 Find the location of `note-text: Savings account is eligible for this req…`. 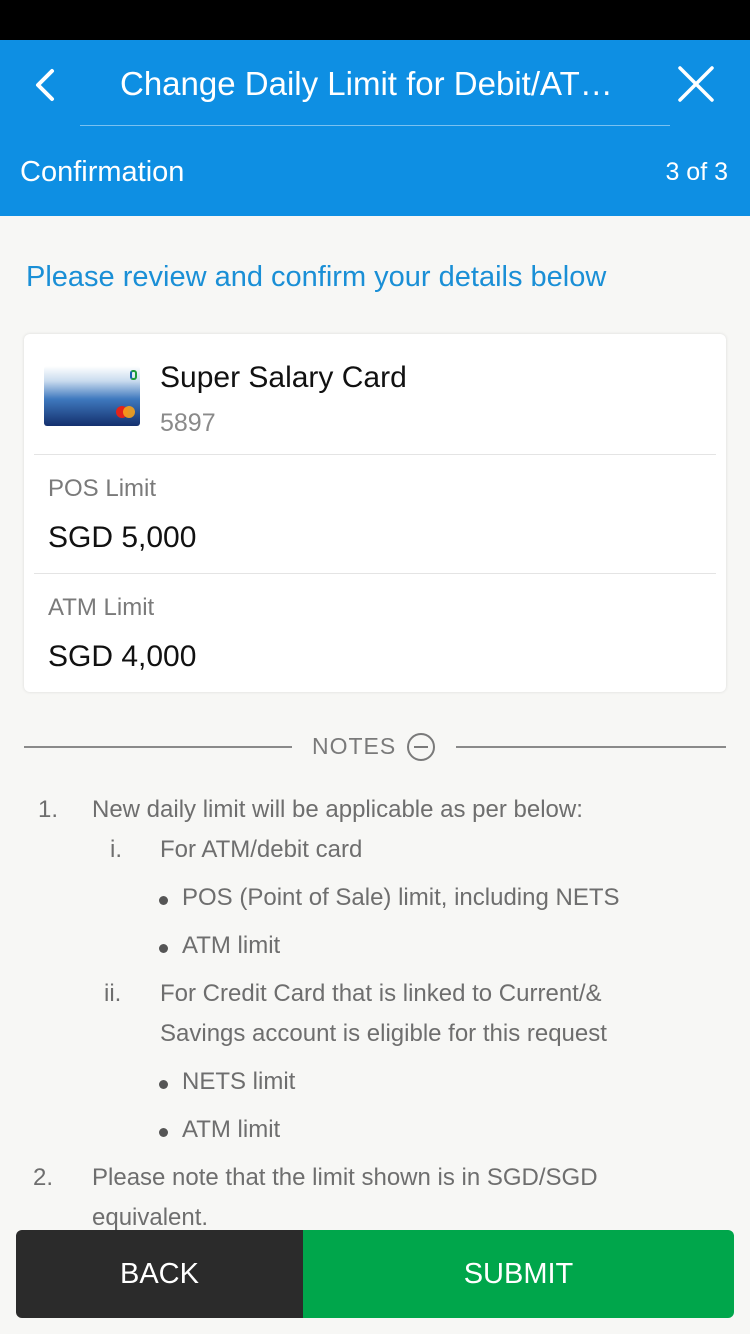

note-text: Savings account is eligible for this req… is located at coordinates (383, 1033).